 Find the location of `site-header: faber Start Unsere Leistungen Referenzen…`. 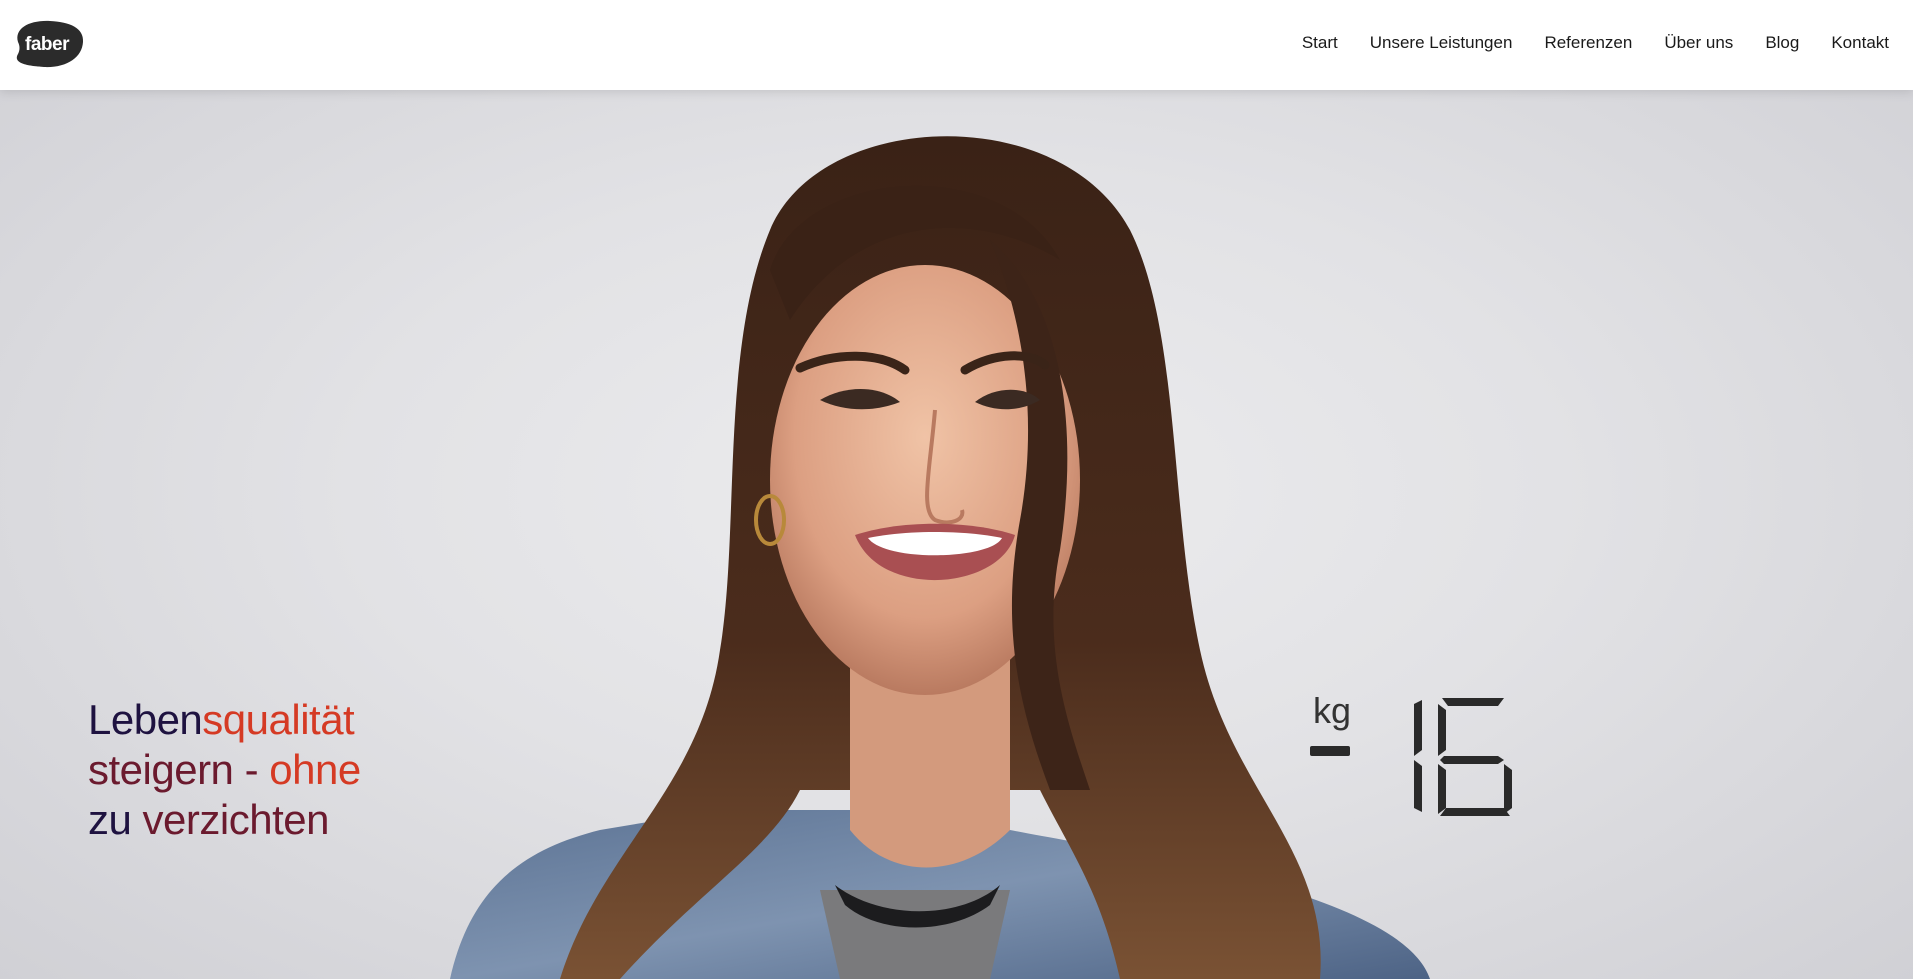

site-header: faber Start Unsere Leistungen Referenzen… is located at coordinates (956, 45).